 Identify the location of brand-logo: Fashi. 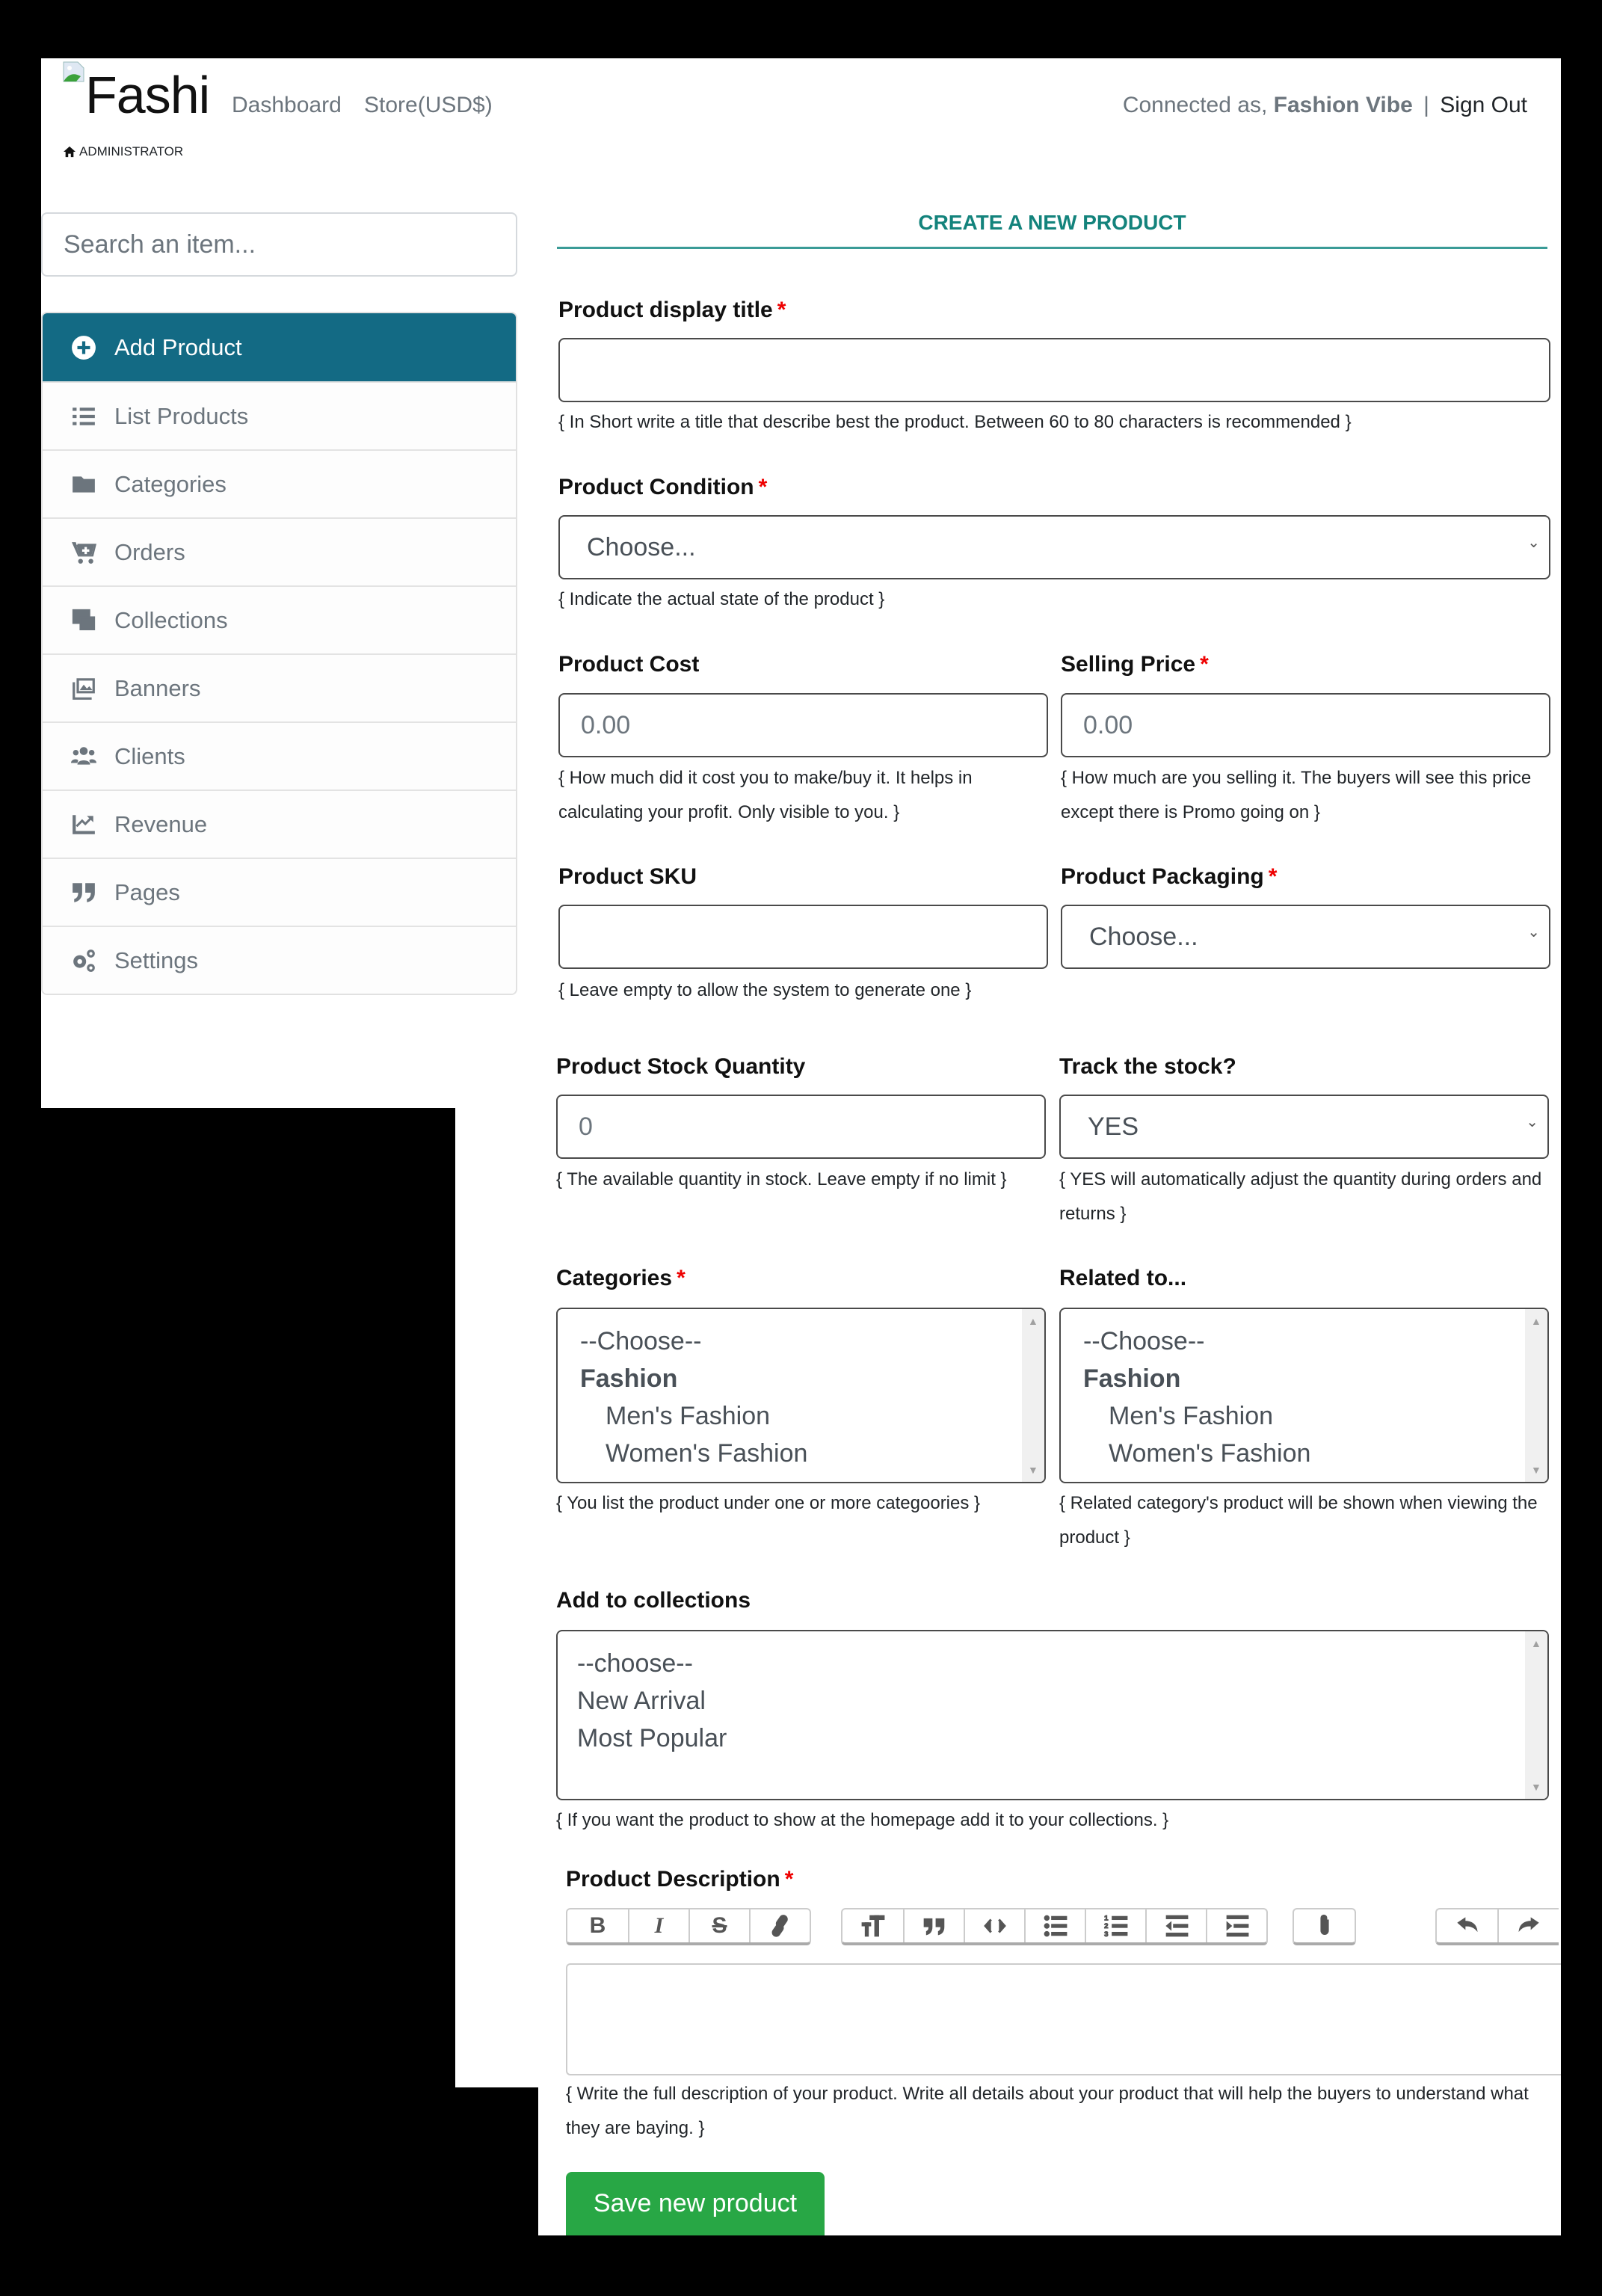
(147, 95).